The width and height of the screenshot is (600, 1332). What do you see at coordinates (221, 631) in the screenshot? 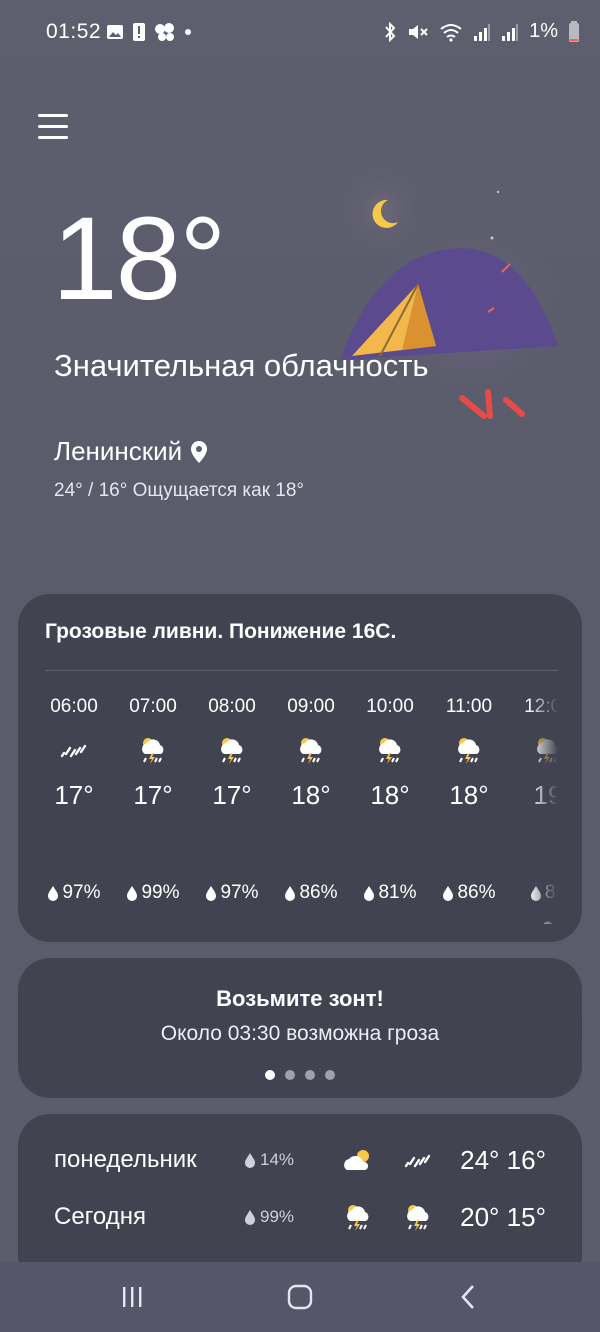
I see `hourly-summary: Грозовые ливни. Понижение 16C.` at bounding box center [221, 631].